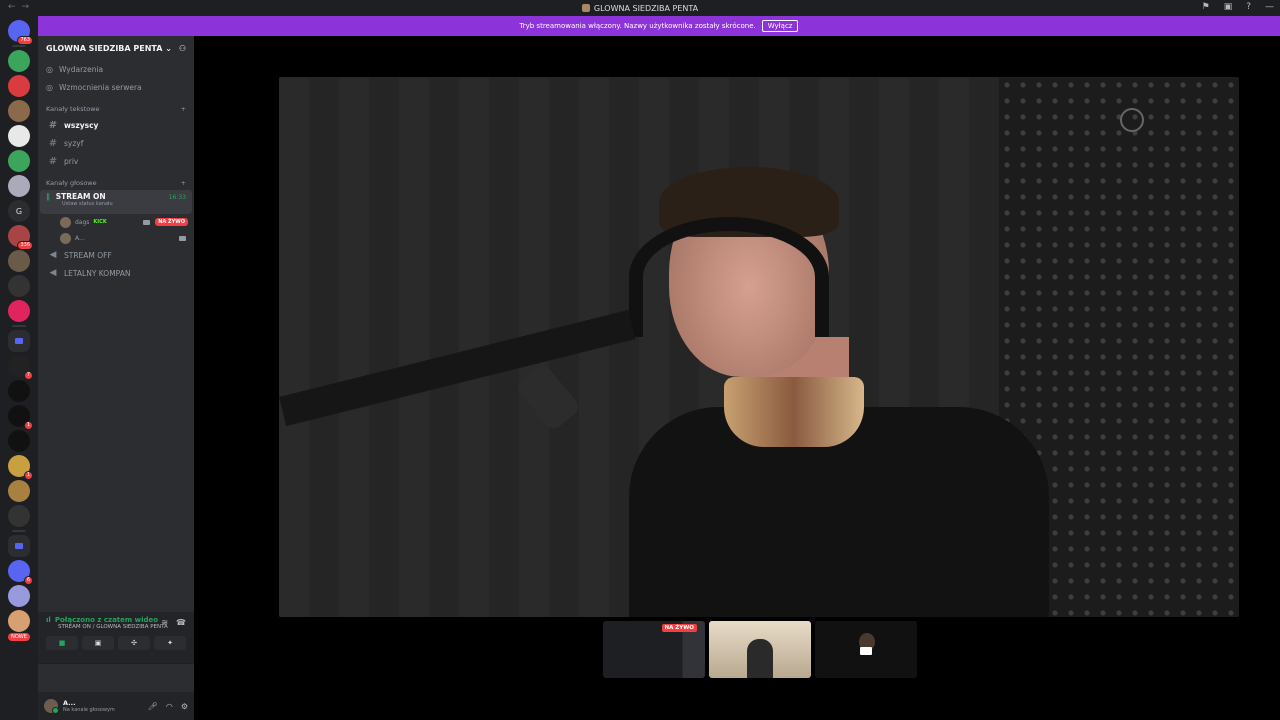 This screenshot has width=1280, height=720. I want to click on menu-calendar: ◎ Wydarzenia, so click(116, 69).